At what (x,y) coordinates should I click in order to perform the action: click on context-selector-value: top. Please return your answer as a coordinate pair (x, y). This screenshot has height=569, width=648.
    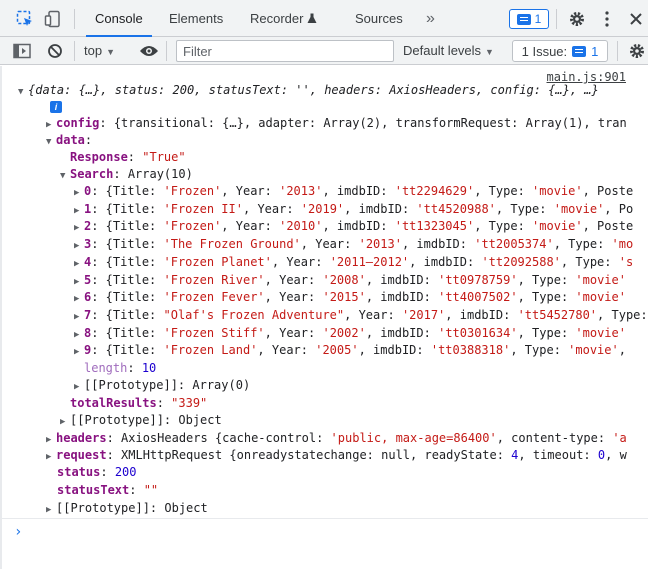
    Looking at the image, I should click on (93, 50).